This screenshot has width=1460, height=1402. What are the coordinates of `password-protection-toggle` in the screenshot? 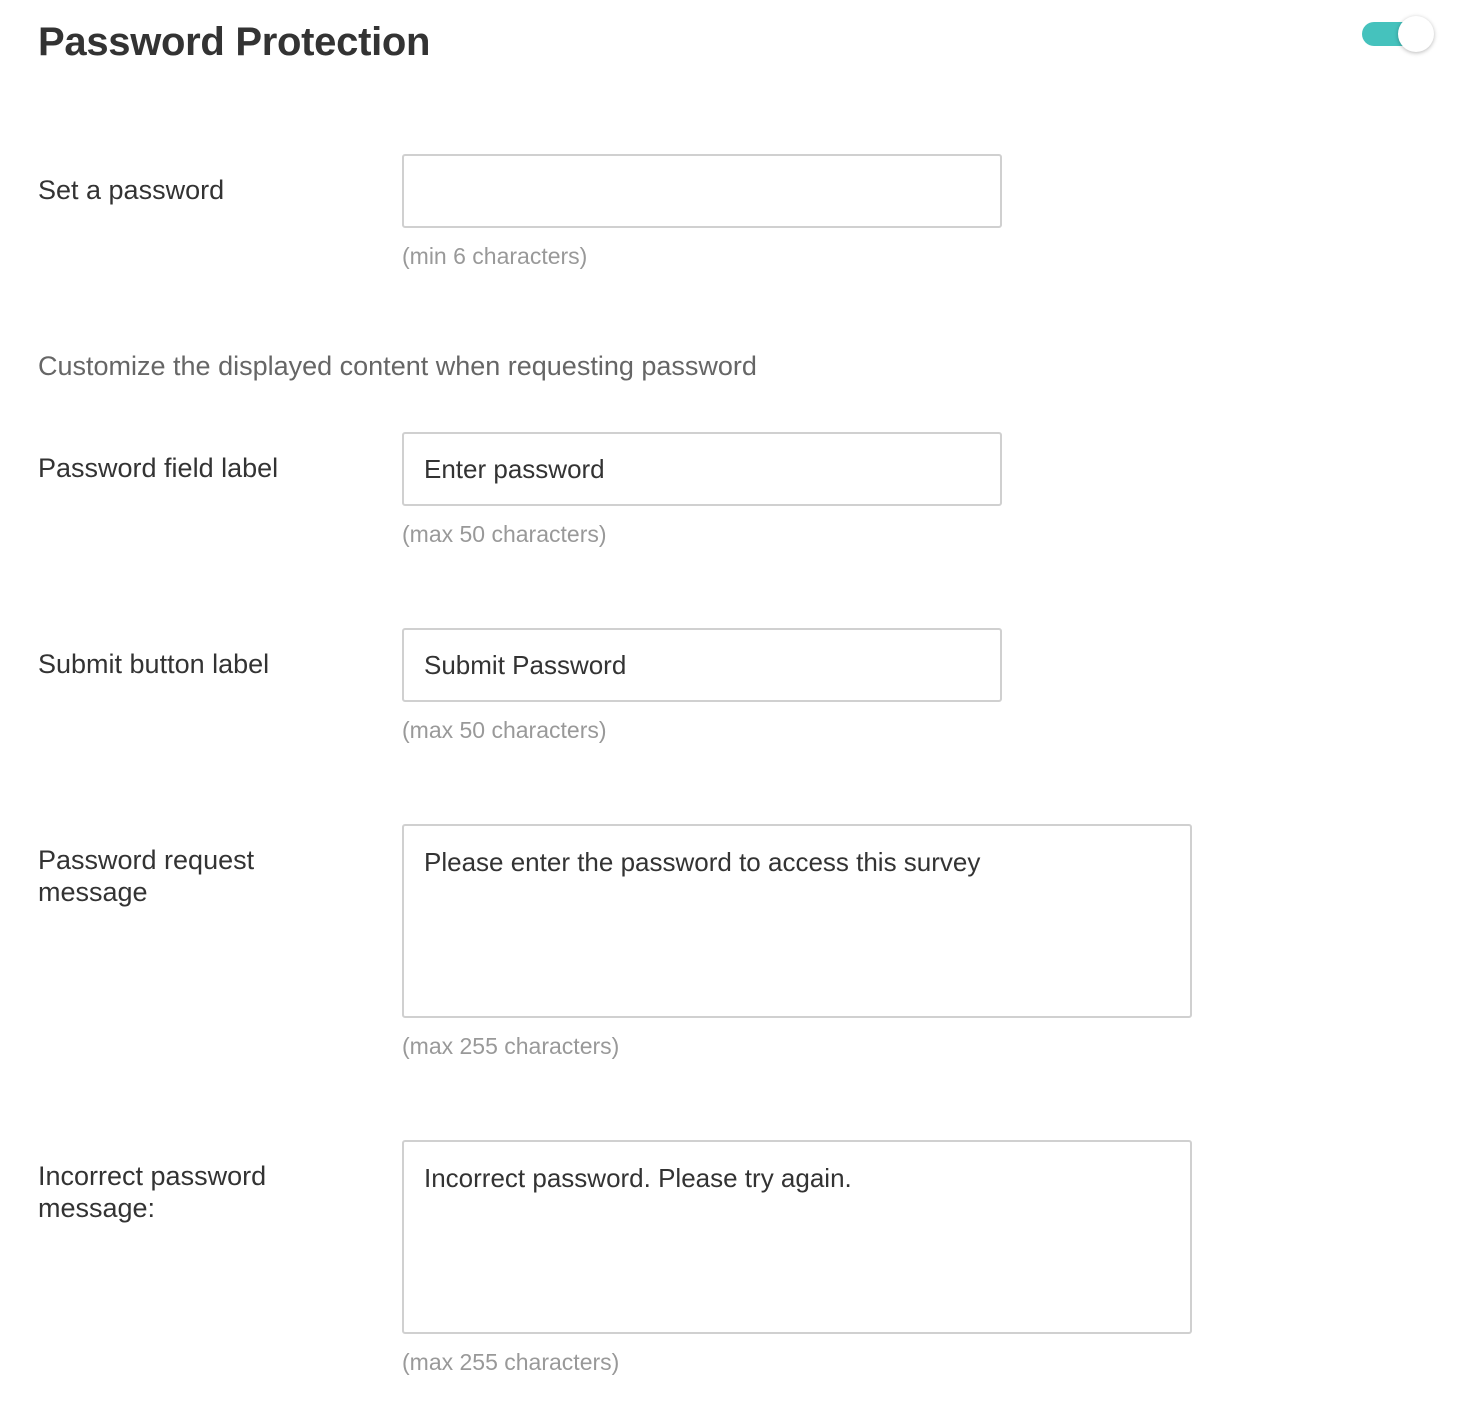 It's located at (1398, 34).